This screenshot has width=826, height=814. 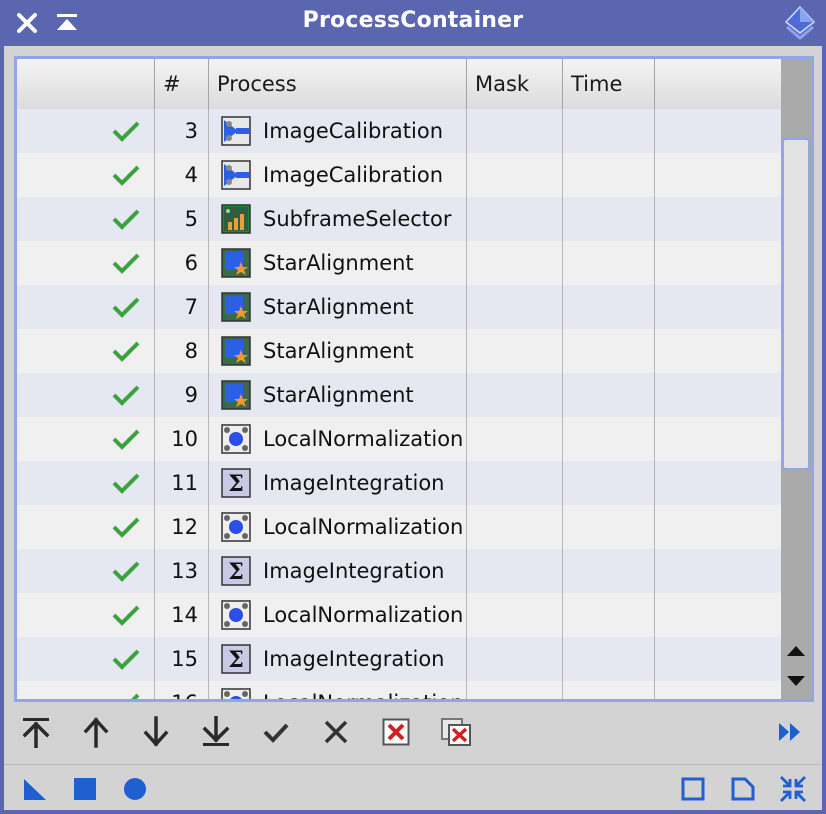 What do you see at coordinates (236, 175) in the screenshot?
I see `image-calibration-icon` at bounding box center [236, 175].